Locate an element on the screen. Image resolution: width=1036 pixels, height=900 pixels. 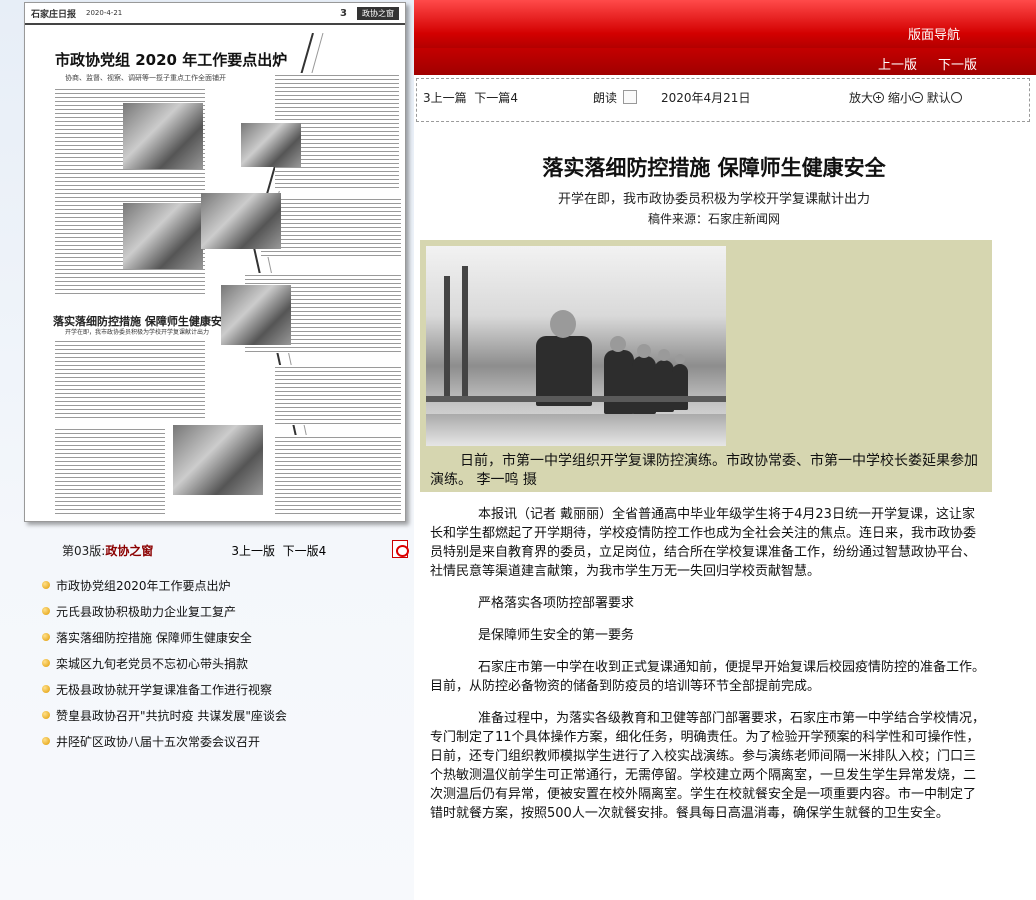
page-nav: 3上一版 下一版4 is located at coordinates (278, 550).